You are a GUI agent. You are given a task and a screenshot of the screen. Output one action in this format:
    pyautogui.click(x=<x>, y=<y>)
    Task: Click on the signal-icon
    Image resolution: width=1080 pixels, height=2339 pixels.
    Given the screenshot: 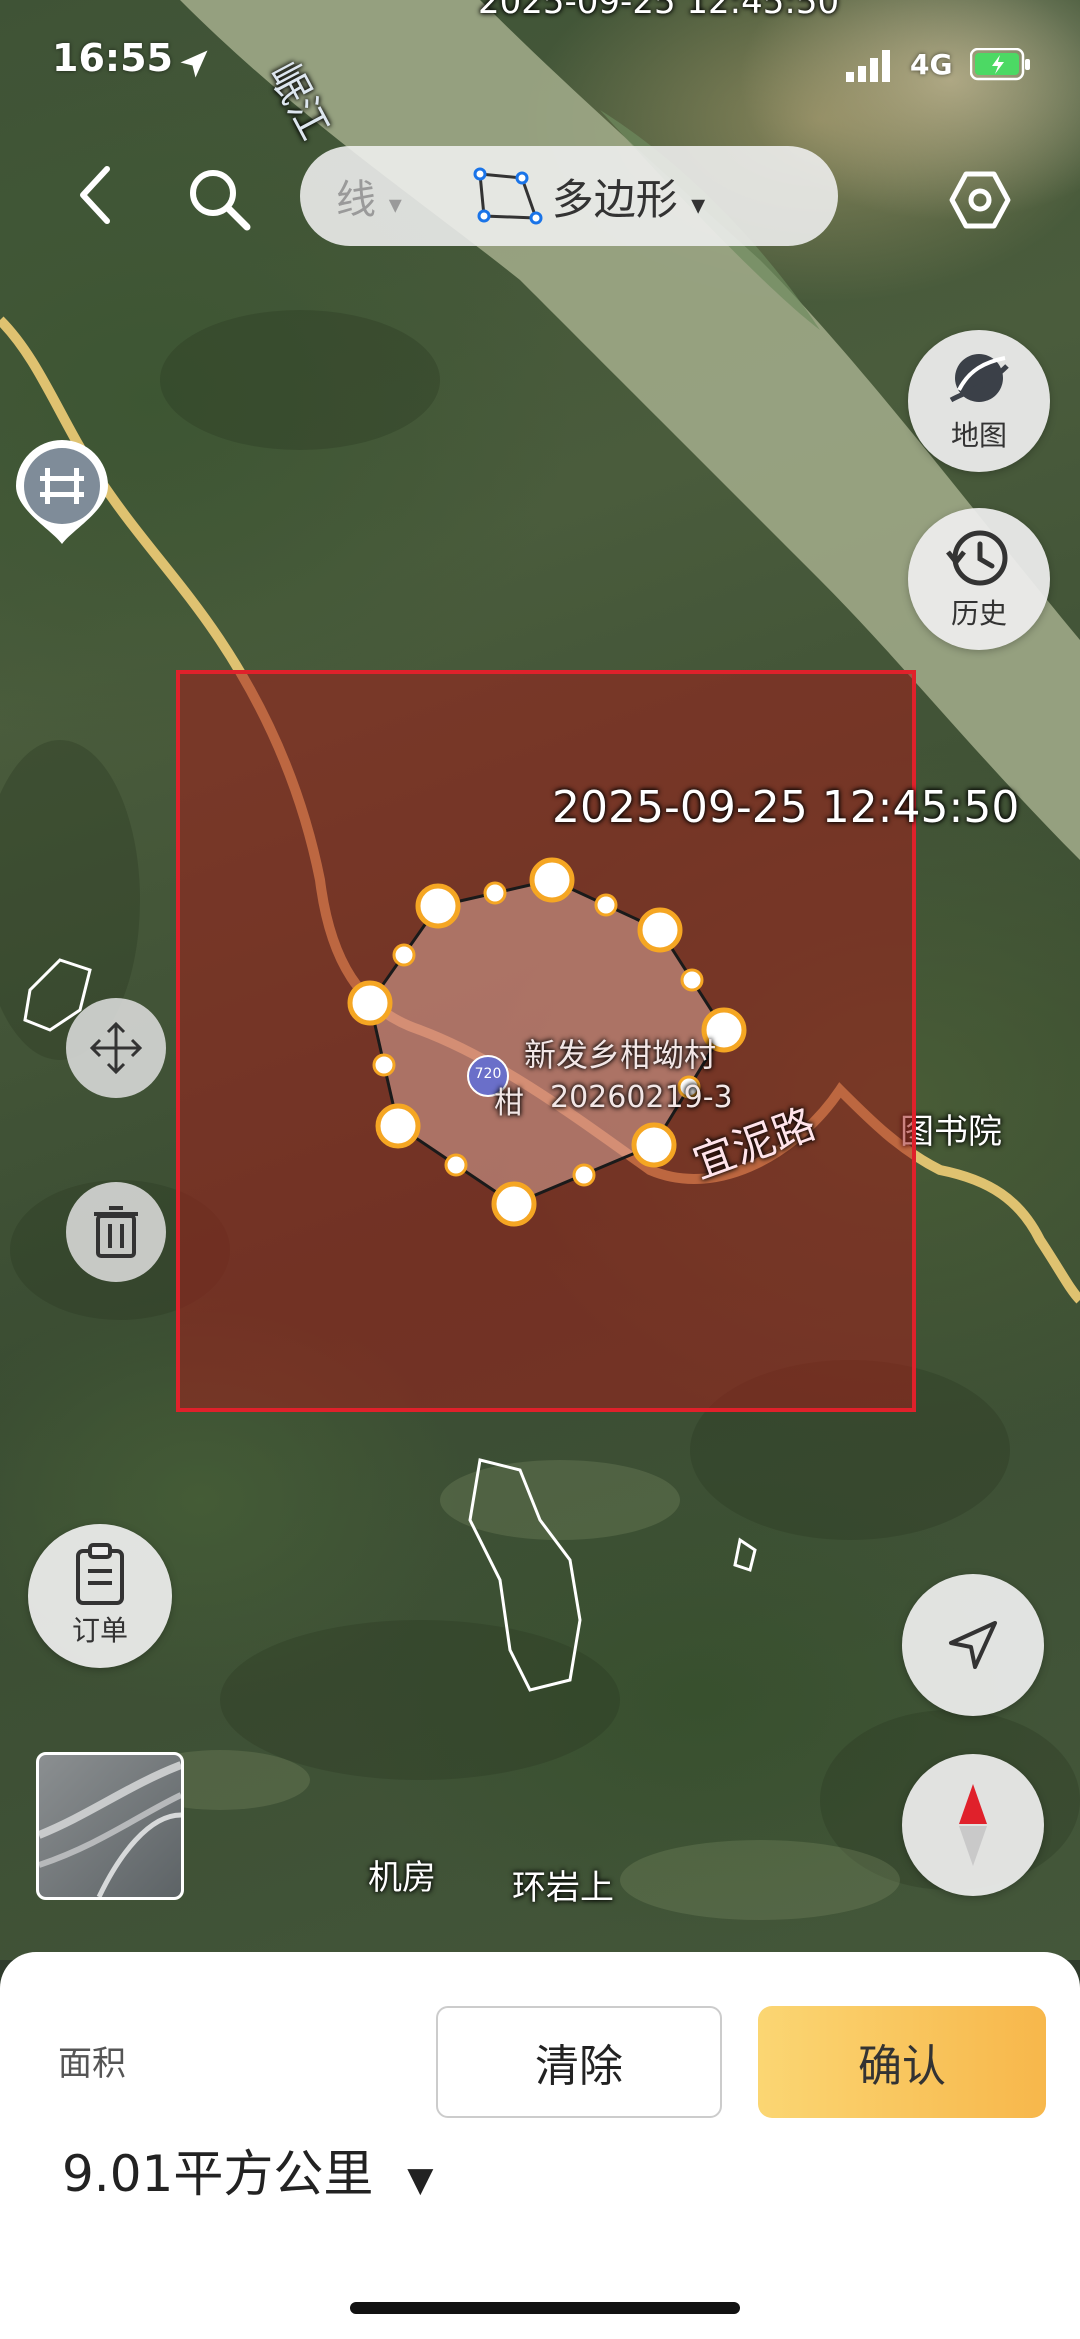 What is the action you would take?
    pyautogui.click(x=868, y=66)
    